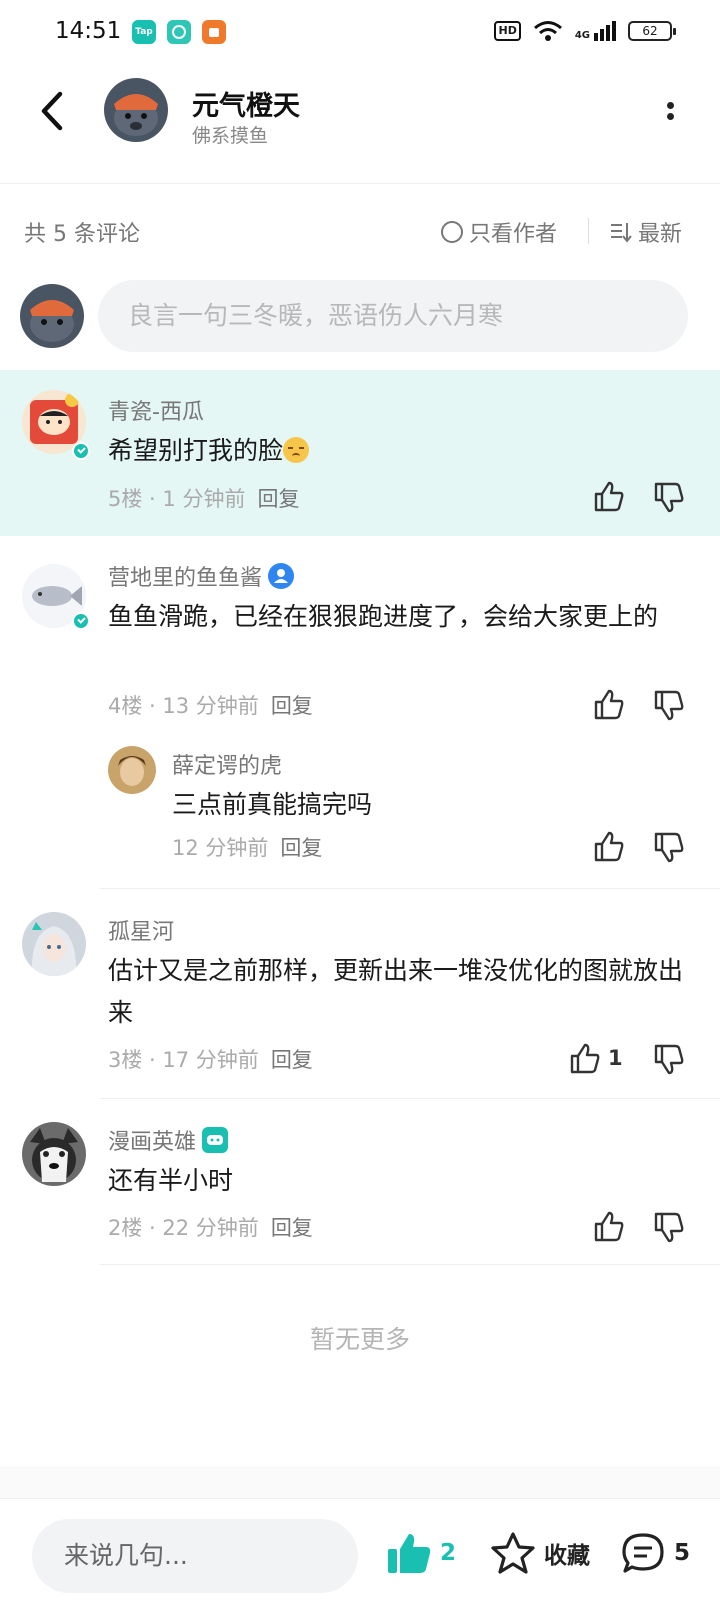 The height and width of the screenshot is (1612, 720). I want to click on comment-count: 共 5 条评论, so click(82, 234).